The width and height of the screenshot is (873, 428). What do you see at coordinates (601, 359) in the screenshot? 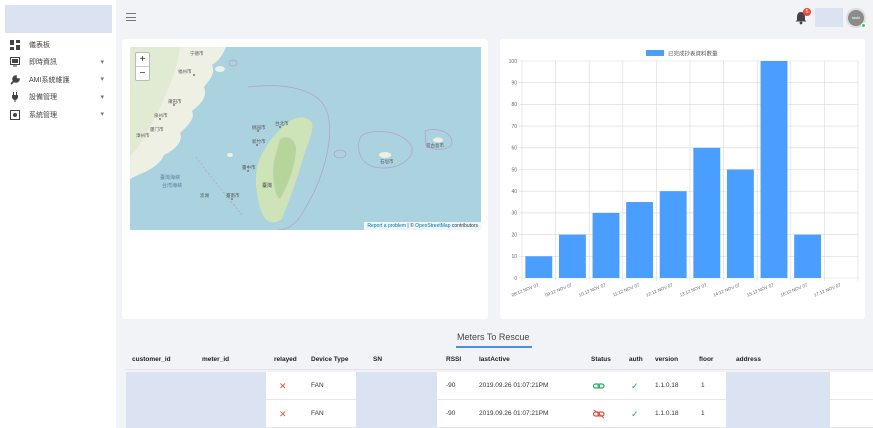
I see `header-status: Status` at bounding box center [601, 359].